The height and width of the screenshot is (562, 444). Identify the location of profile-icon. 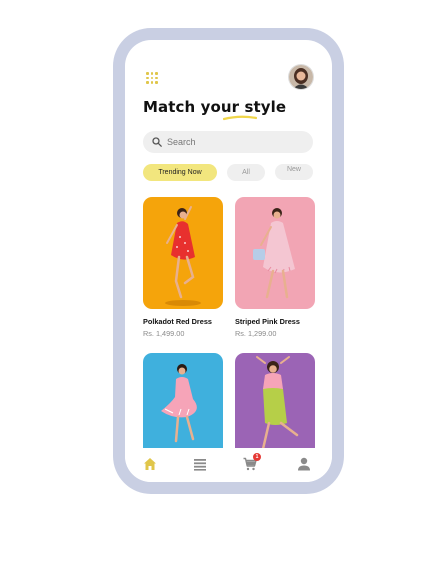
(304, 464).